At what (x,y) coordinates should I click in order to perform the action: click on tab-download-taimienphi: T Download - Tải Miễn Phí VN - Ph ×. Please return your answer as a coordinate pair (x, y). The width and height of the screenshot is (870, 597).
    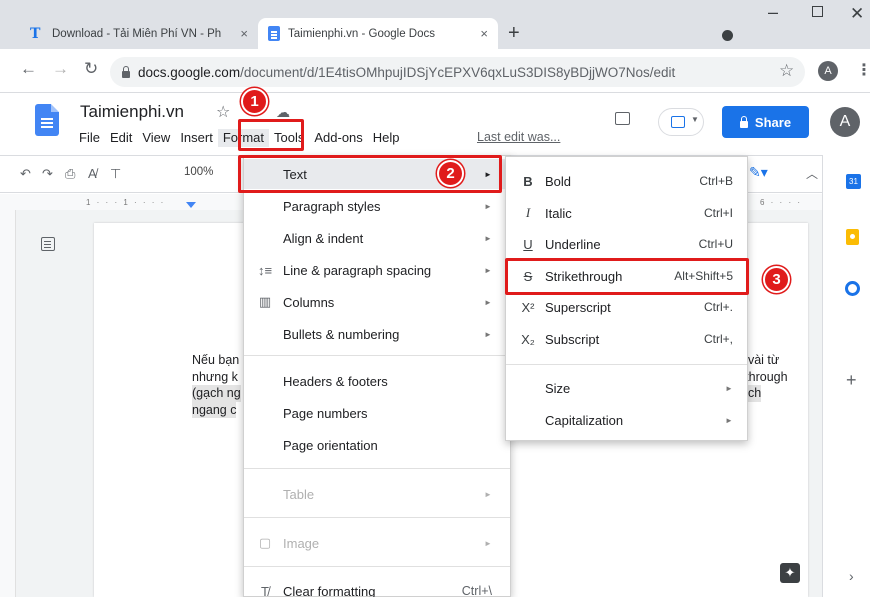
    Looking at the image, I should click on (139, 33).